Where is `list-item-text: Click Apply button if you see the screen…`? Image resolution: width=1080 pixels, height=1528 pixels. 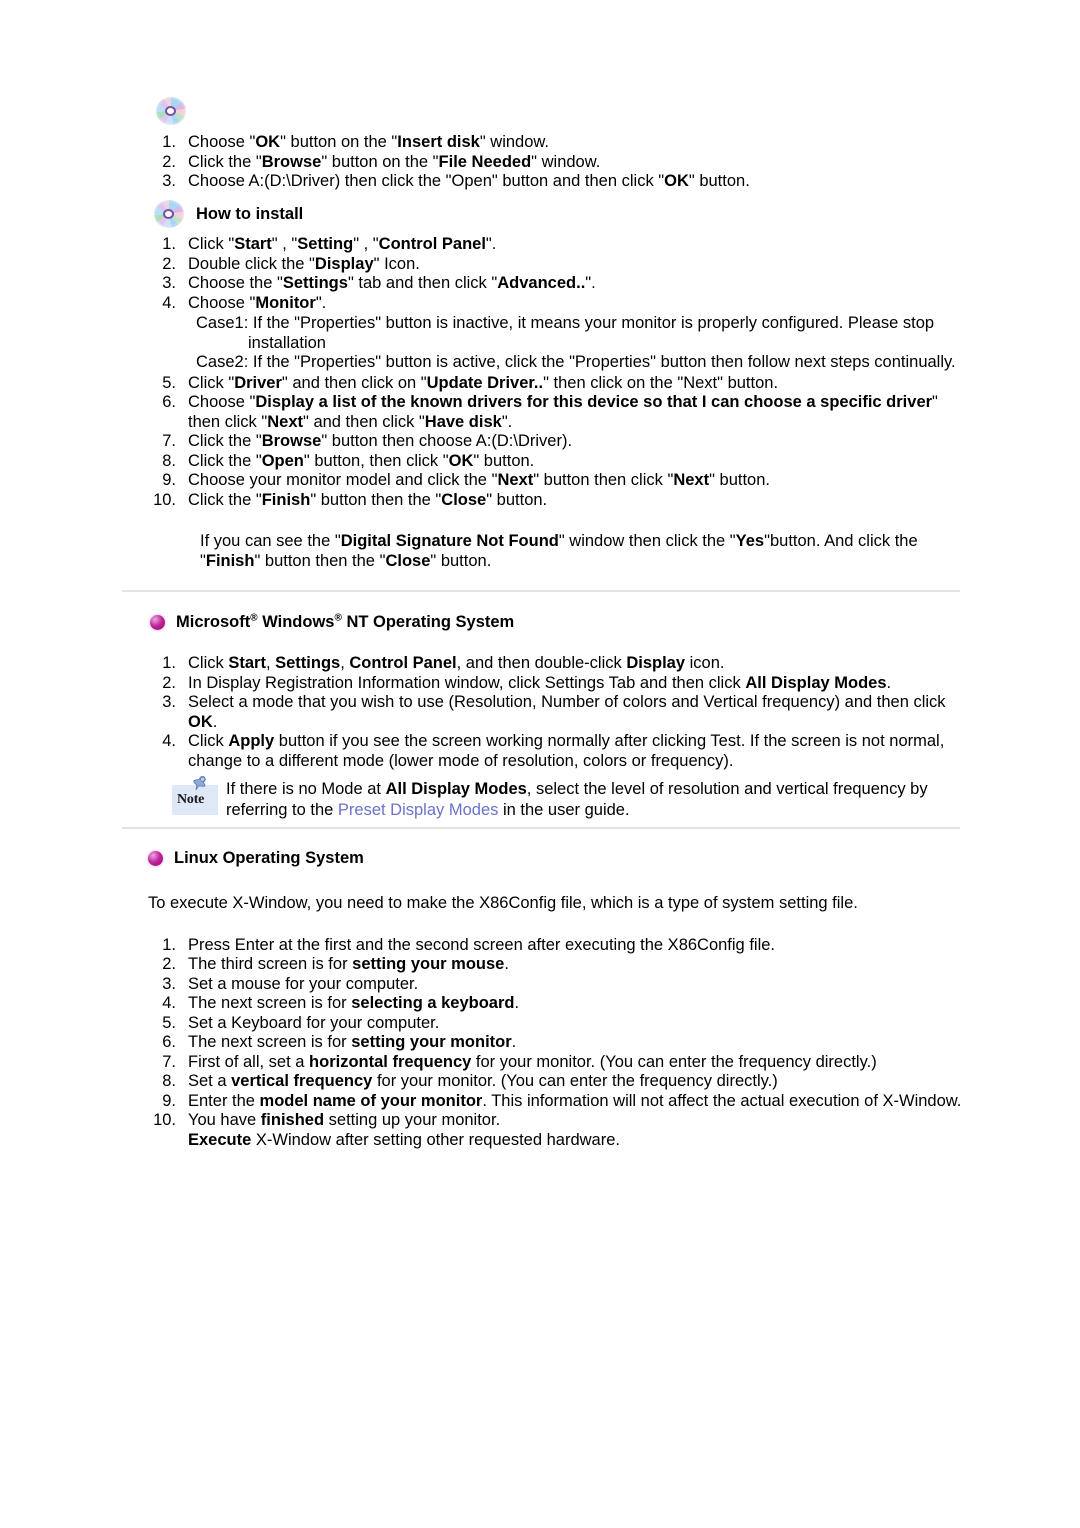 list-item-text: Click Apply button if you see the screen… is located at coordinates (581, 751).